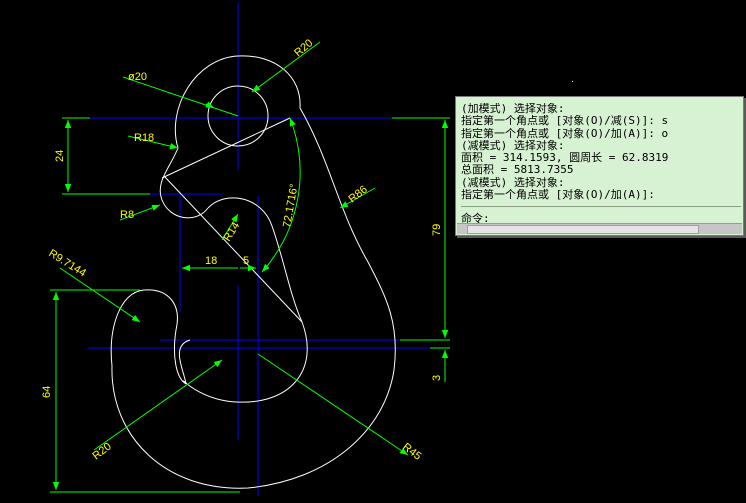  I want to click on inner-bowl, so click(245, 362).